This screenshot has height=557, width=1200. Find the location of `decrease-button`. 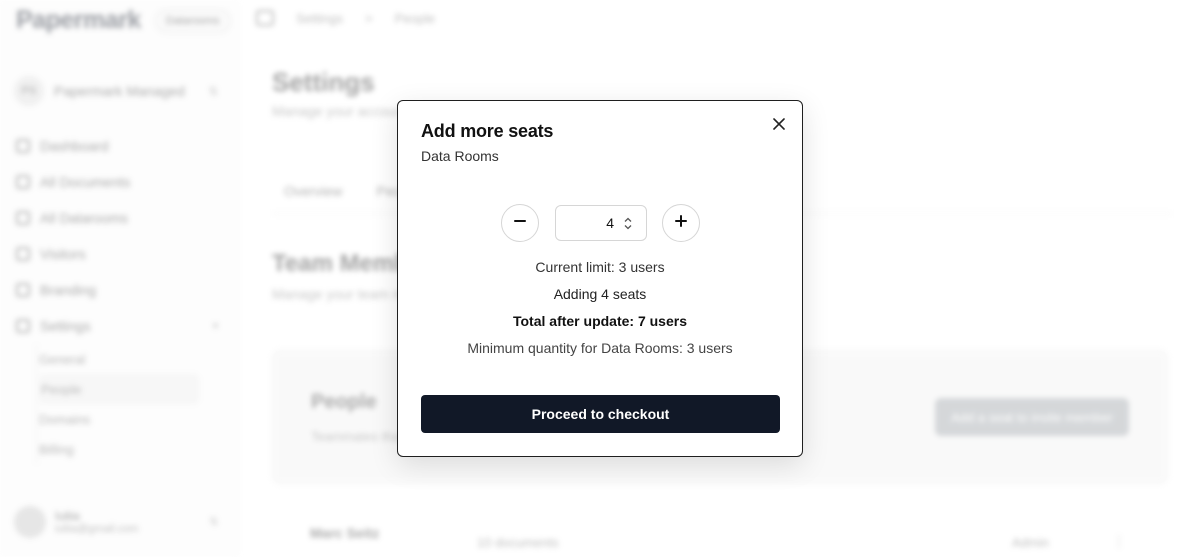

decrease-button is located at coordinates (520, 223).